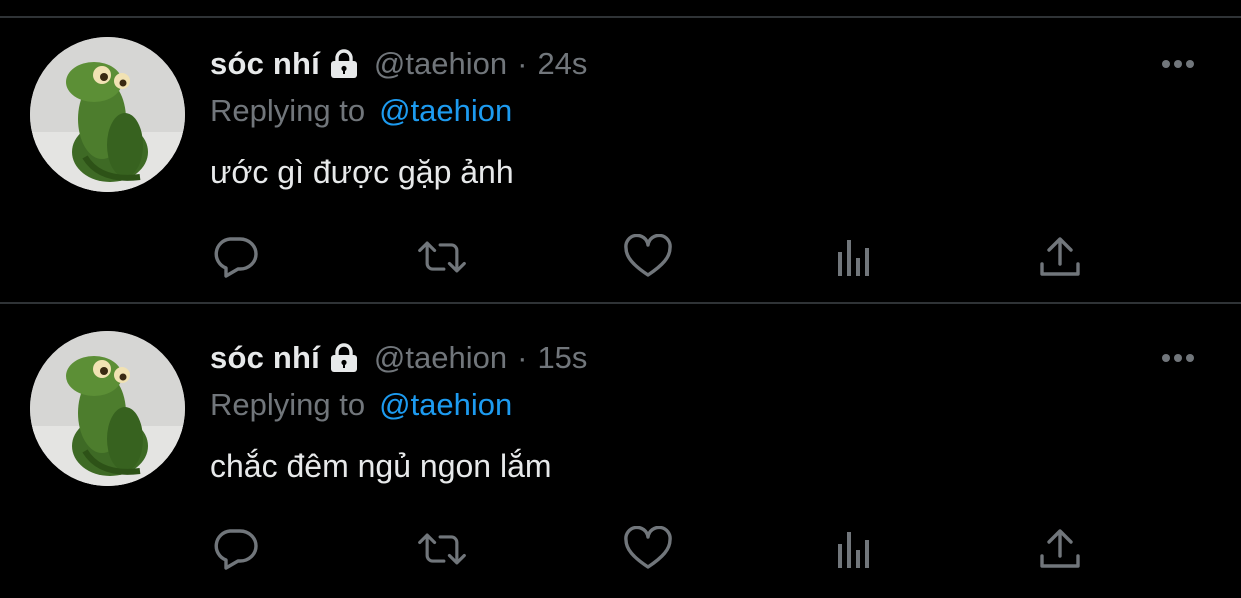  I want to click on timestamp: 15s, so click(562, 358).